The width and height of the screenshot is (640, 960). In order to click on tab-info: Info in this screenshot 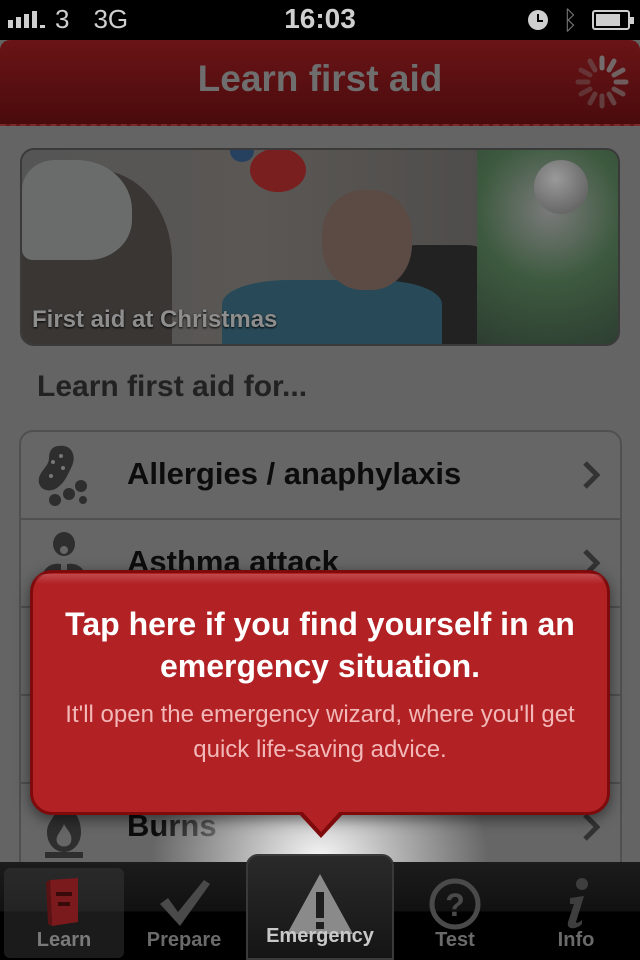, I will do `click(576, 913)`.